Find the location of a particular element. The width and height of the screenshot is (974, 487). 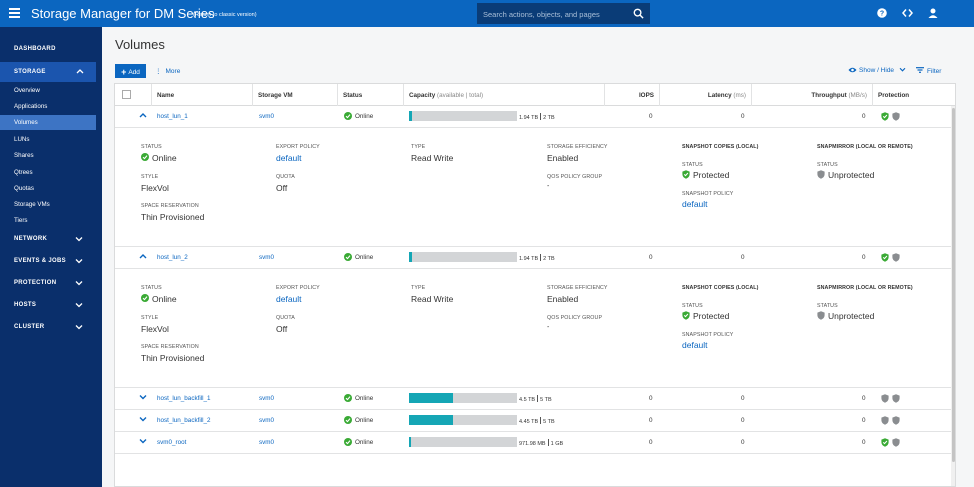

global-search is located at coordinates (563, 13).